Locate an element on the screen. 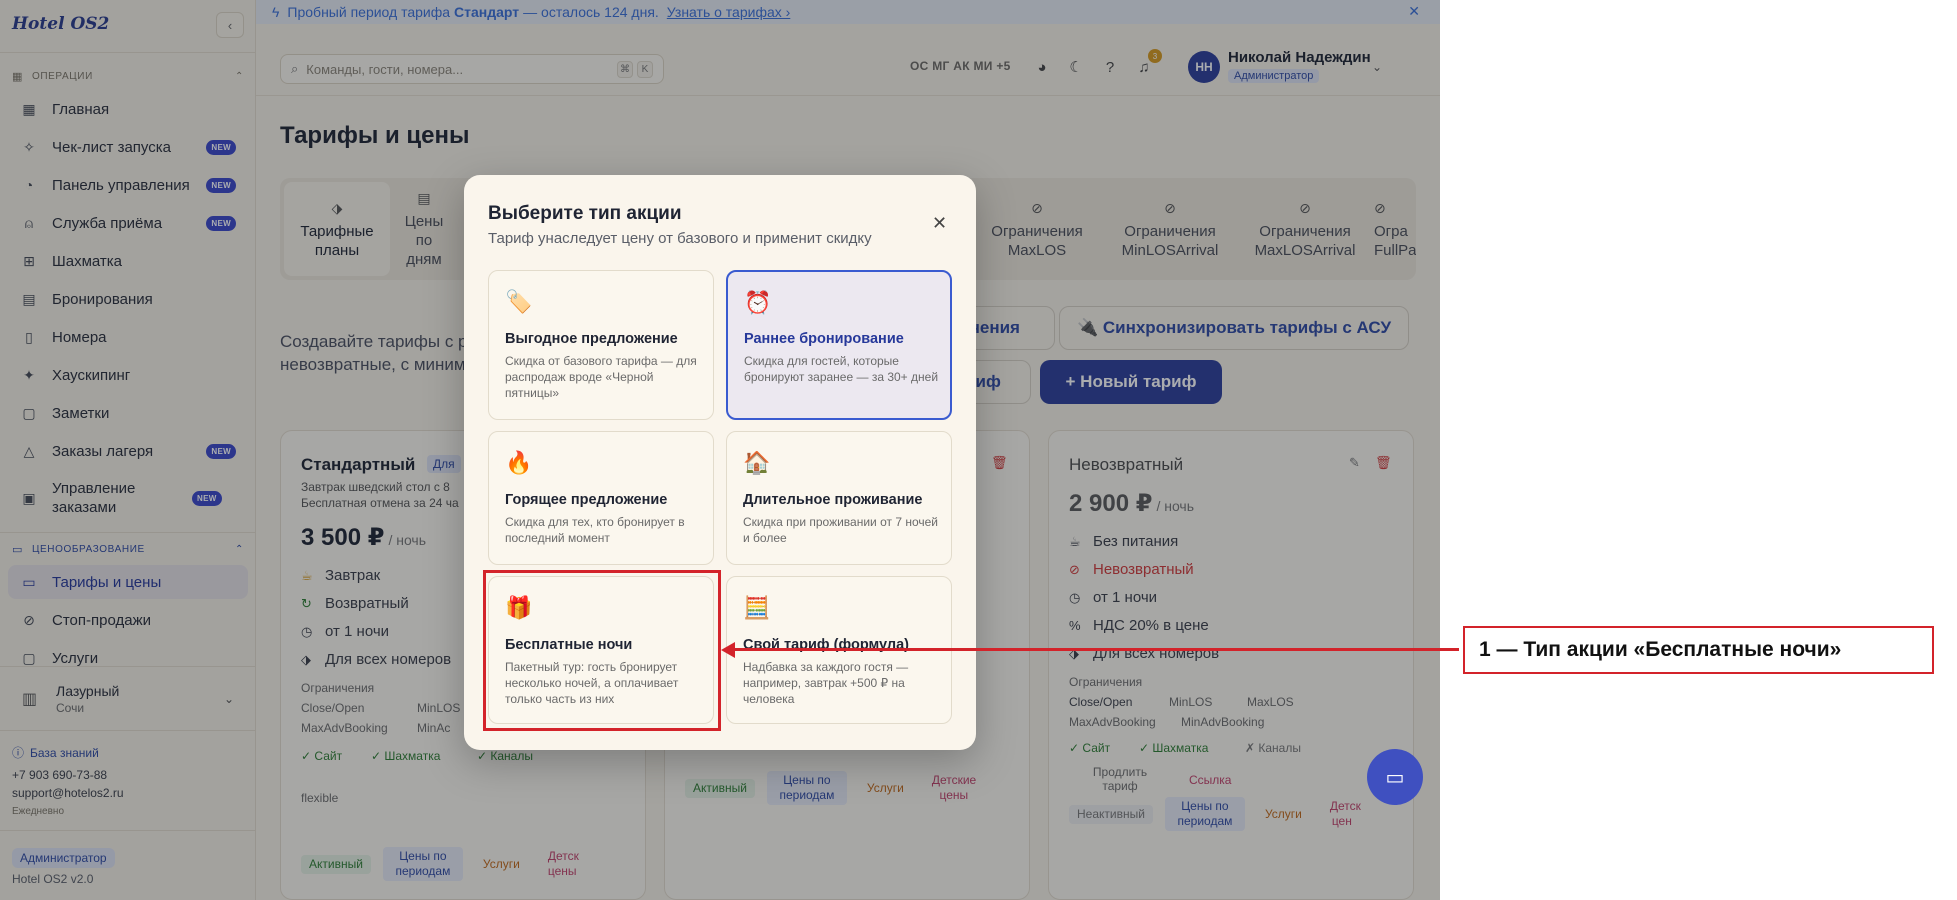 The height and width of the screenshot is (900, 1957). close-icon: ✕ is located at coordinates (939, 223).